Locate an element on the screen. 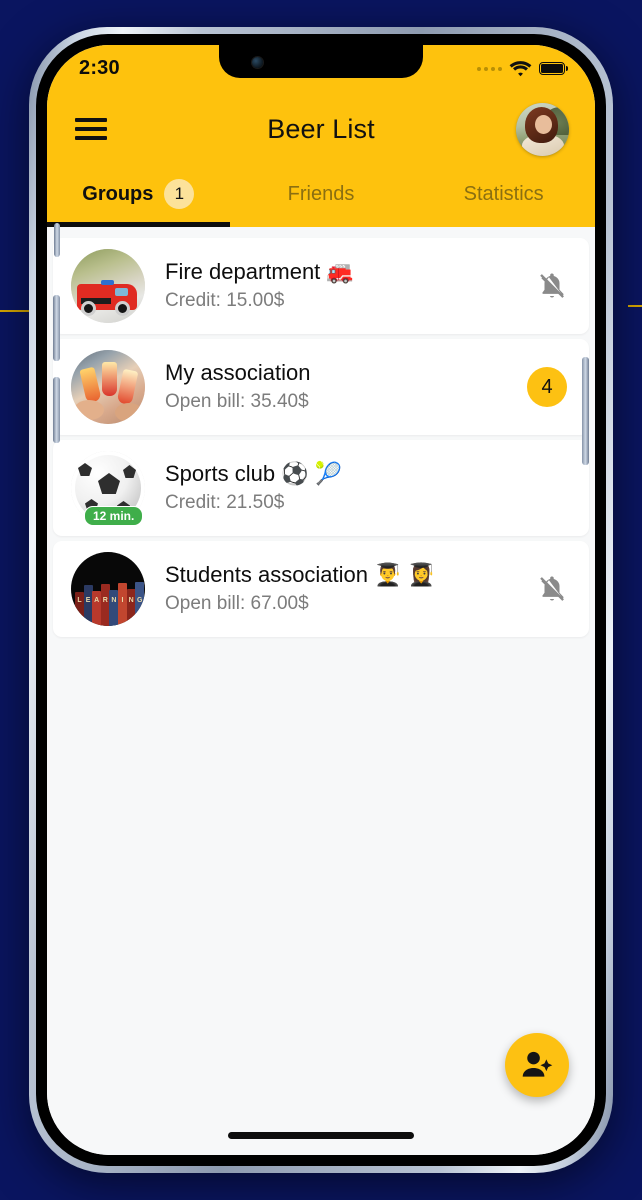 The width and height of the screenshot is (642, 1200). tab-statistics: Statistics is located at coordinates (503, 197).